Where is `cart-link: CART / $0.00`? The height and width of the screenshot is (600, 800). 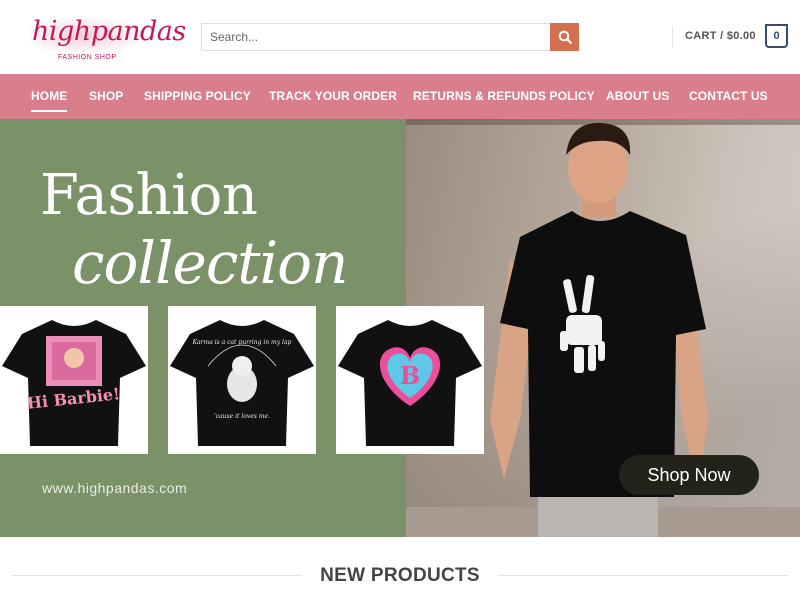
cart-link: CART / $0.00 is located at coordinates (720, 36).